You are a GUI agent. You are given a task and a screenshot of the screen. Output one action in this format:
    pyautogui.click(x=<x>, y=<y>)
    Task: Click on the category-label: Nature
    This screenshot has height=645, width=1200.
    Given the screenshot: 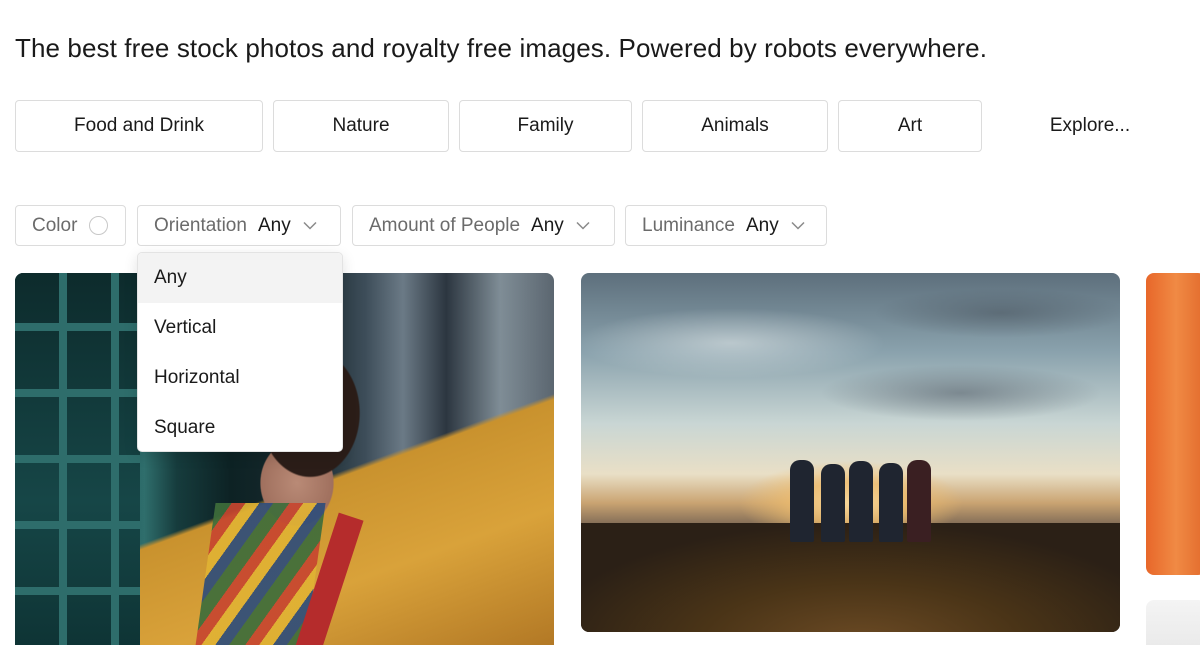 What is the action you would take?
    pyautogui.click(x=361, y=125)
    